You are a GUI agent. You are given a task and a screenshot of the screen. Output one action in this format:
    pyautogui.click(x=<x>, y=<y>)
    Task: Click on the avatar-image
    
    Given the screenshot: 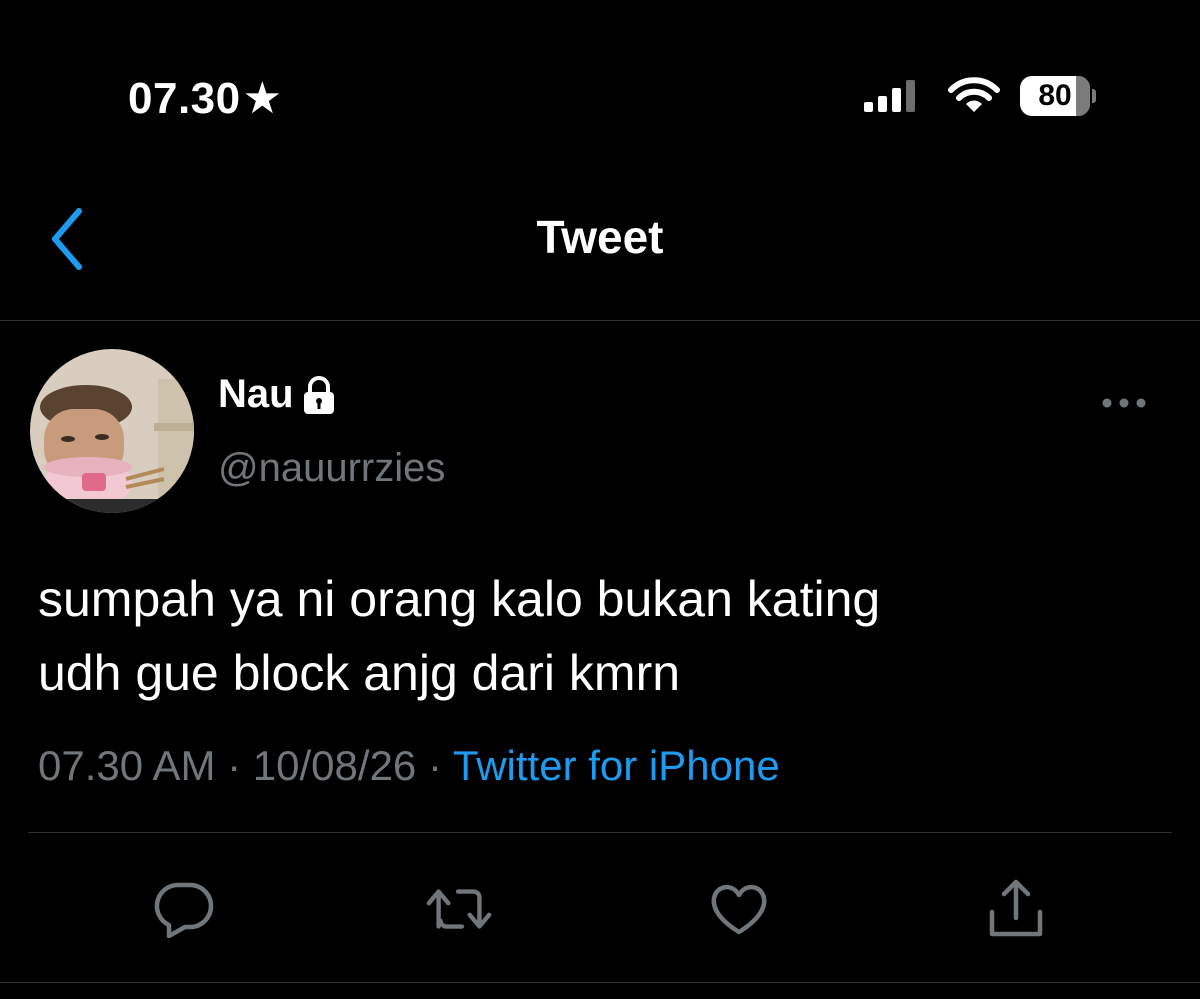 What is the action you would take?
    pyautogui.click(x=112, y=431)
    